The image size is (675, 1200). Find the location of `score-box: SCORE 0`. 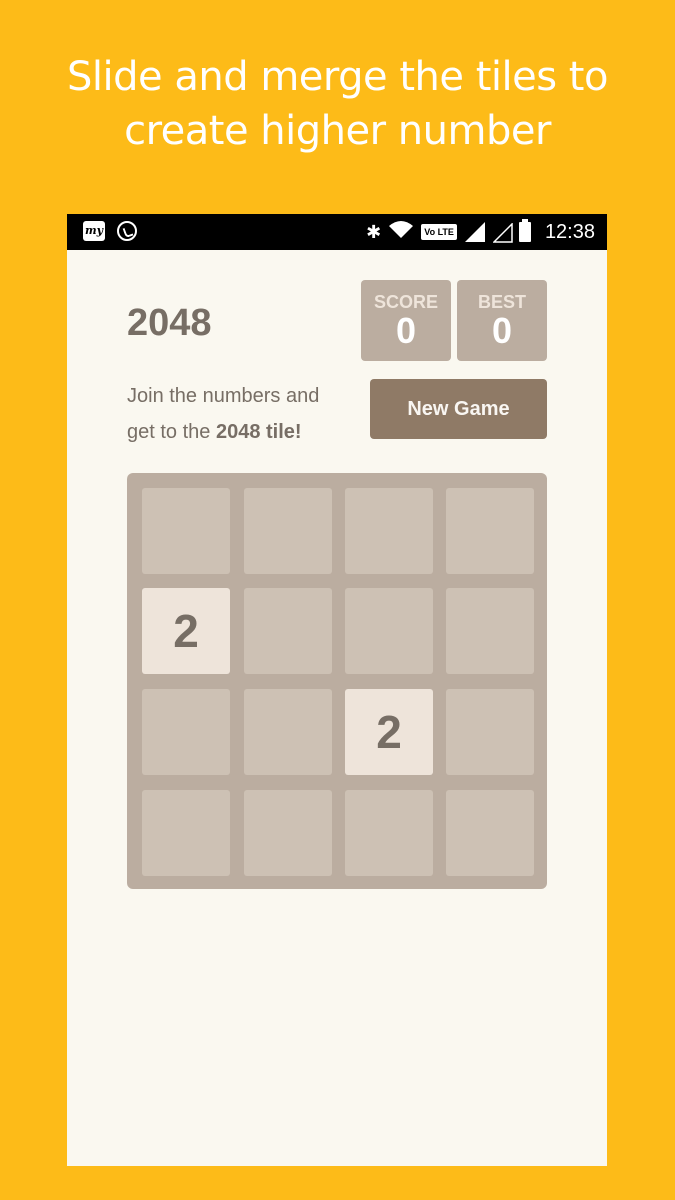

score-box: SCORE 0 is located at coordinates (406, 320).